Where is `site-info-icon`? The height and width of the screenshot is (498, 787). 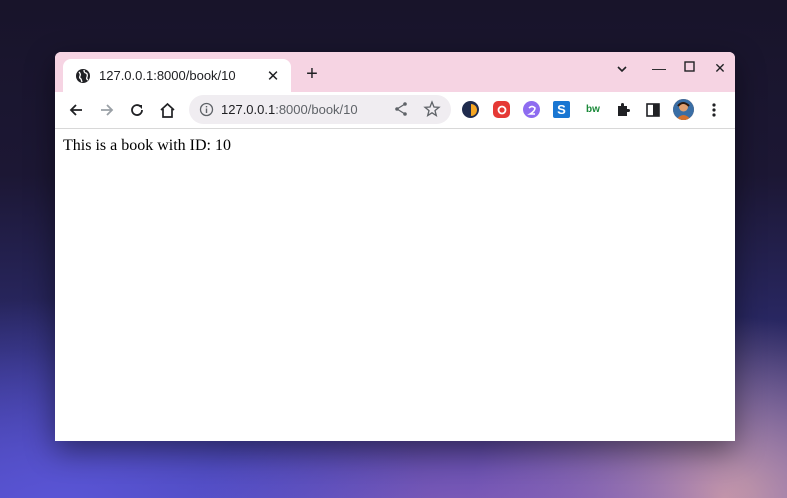
site-info-icon is located at coordinates (206, 109).